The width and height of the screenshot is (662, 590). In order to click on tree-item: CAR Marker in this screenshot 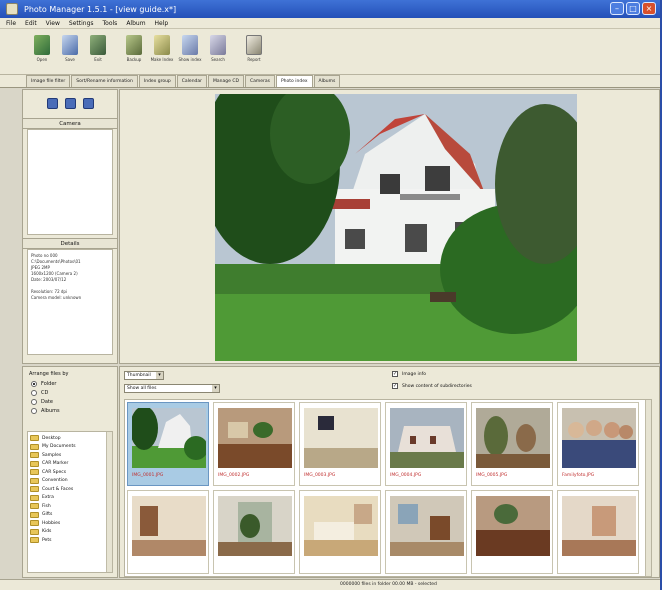, I will do `click(70, 464)`.